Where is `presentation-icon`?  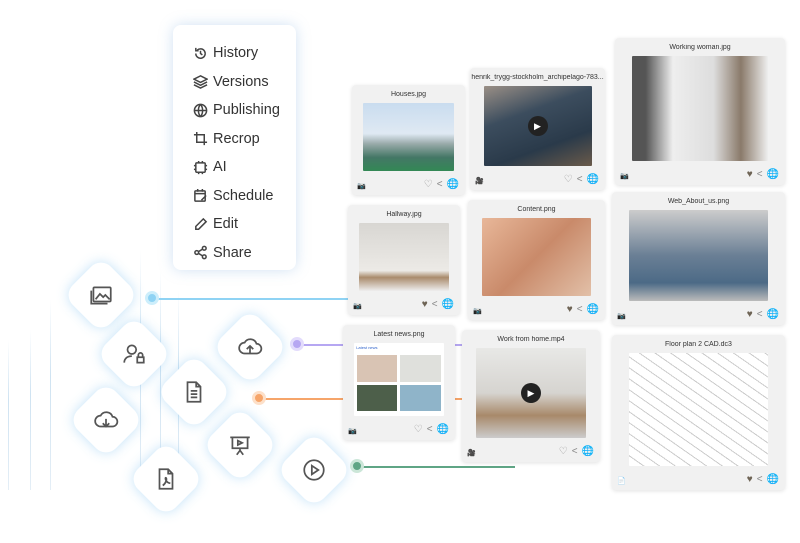 presentation-icon is located at coordinates (240, 446).